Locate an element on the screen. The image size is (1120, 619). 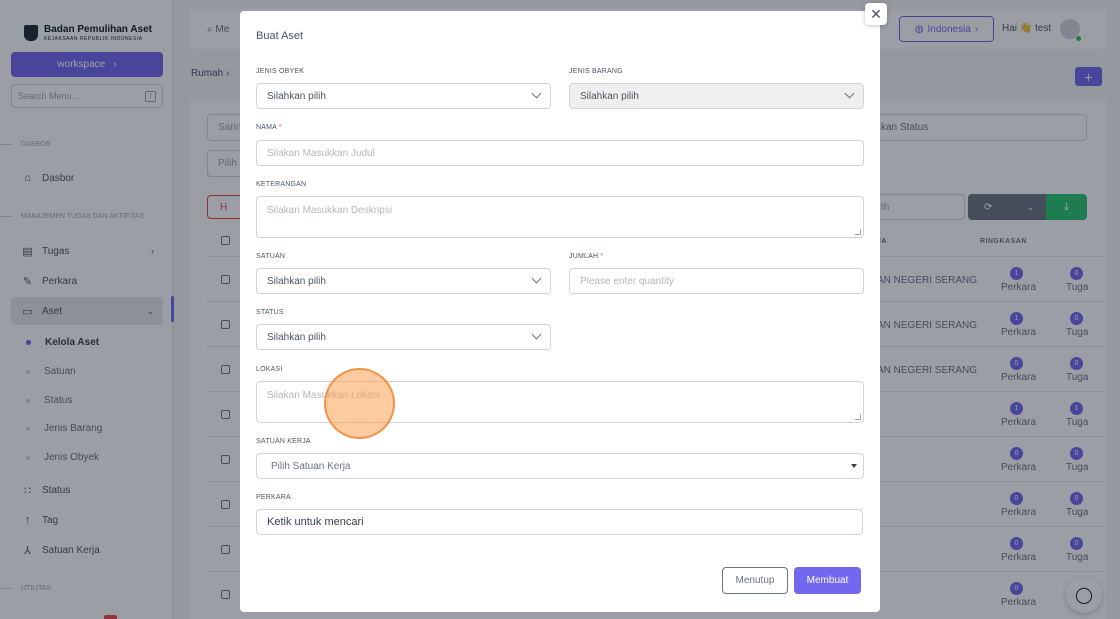
label-lokasi: LOKASI is located at coordinates (269, 369).